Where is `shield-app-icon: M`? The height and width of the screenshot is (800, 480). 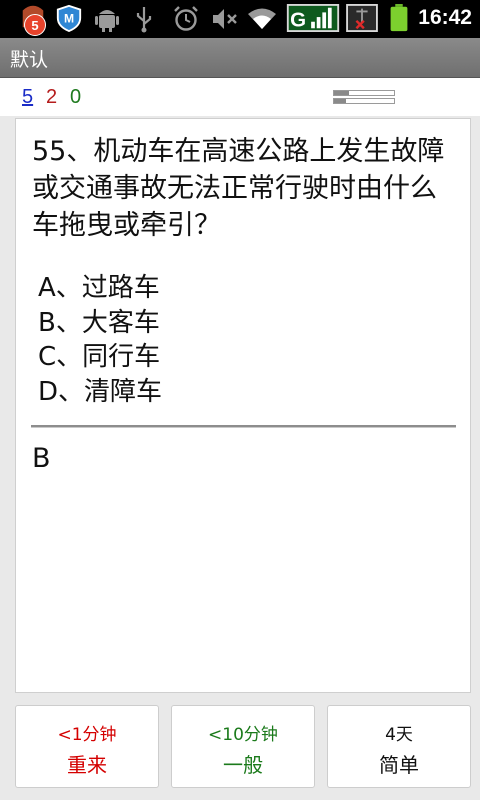 shield-app-icon: M is located at coordinates (69, 18).